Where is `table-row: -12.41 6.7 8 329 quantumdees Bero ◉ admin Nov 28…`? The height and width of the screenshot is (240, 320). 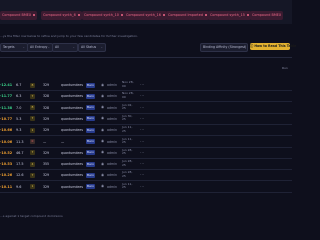 table-row: -12.41 6.7 8 329 quantumdees Bero ◉ admin Nov 28… is located at coordinates (146, 85).